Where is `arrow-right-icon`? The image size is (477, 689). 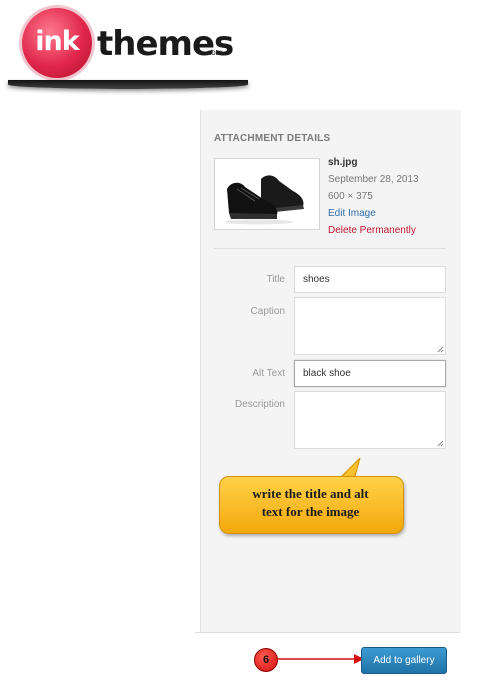 arrow-right-icon is located at coordinates (320, 659).